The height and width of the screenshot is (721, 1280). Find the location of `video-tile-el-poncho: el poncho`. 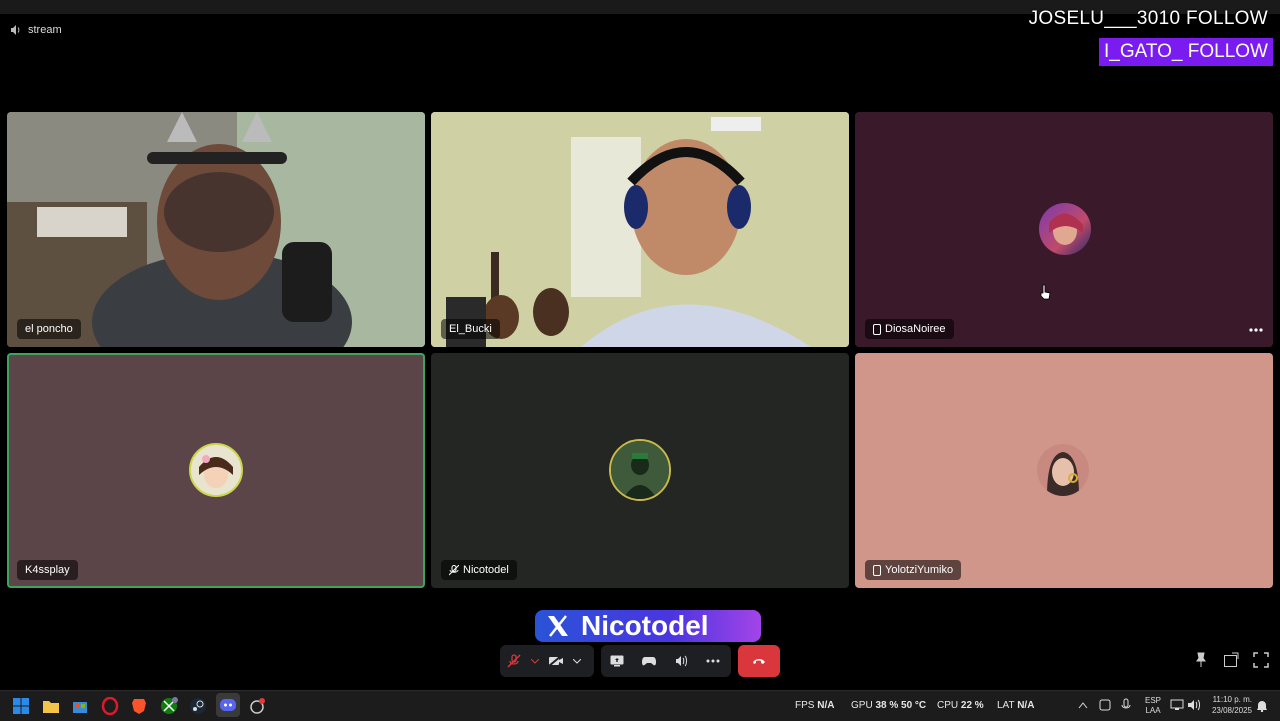

video-tile-el-poncho: el poncho is located at coordinates (216, 229).